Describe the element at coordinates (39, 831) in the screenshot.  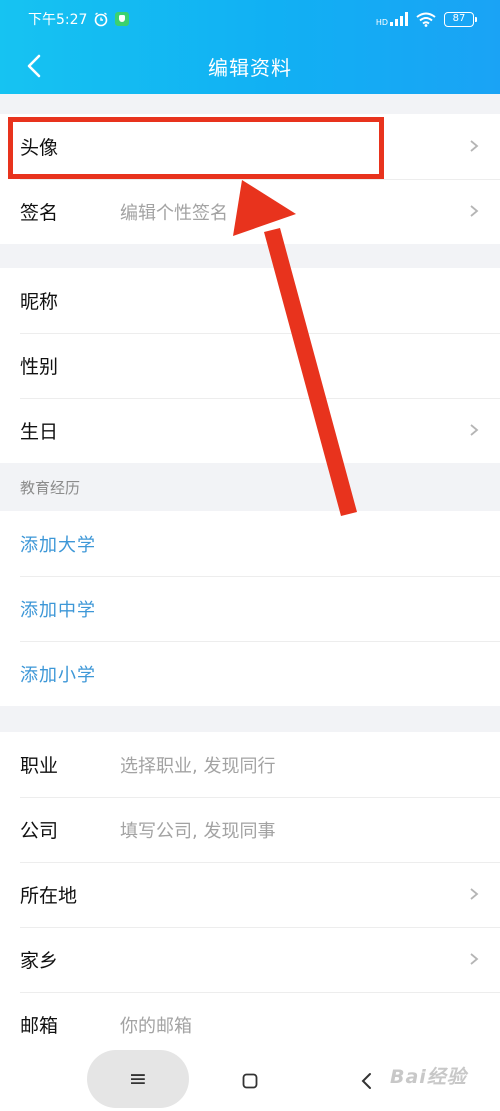
I see `company-label: 公司` at that location.